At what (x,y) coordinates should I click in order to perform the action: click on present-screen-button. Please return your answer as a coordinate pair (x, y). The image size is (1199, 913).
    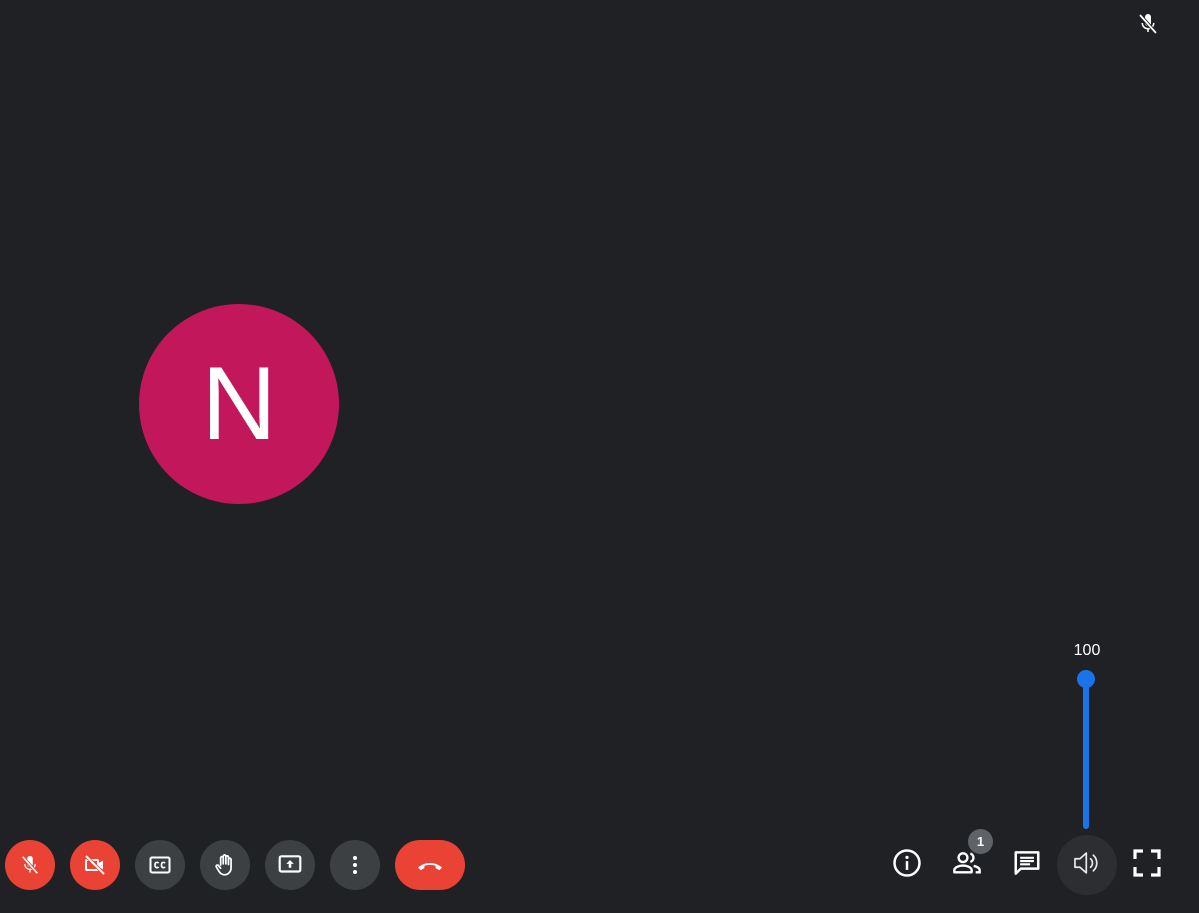
    Looking at the image, I should click on (290, 865).